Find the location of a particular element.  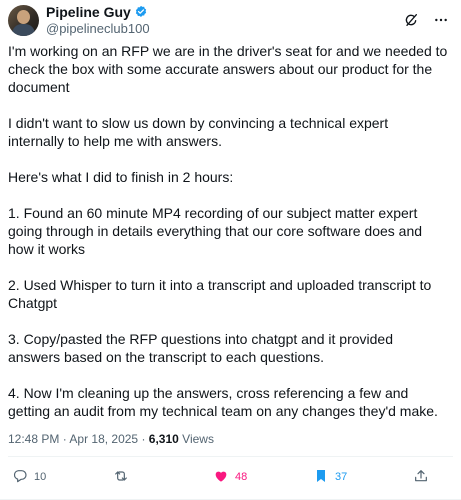

share-button is located at coordinates (421, 477).